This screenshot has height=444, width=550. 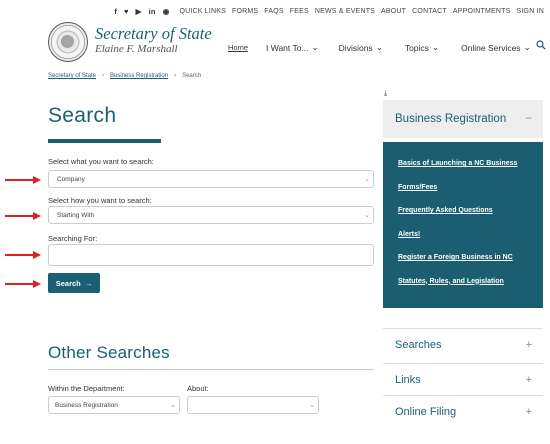 I want to click on search-method-select: Starting With ⌄, so click(x=211, y=215).